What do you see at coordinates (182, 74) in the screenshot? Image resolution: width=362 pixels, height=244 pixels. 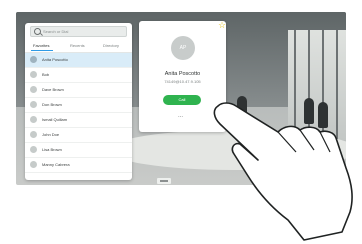 I see `contact-card-name: Anita Poscotto` at bounding box center [182, 74].